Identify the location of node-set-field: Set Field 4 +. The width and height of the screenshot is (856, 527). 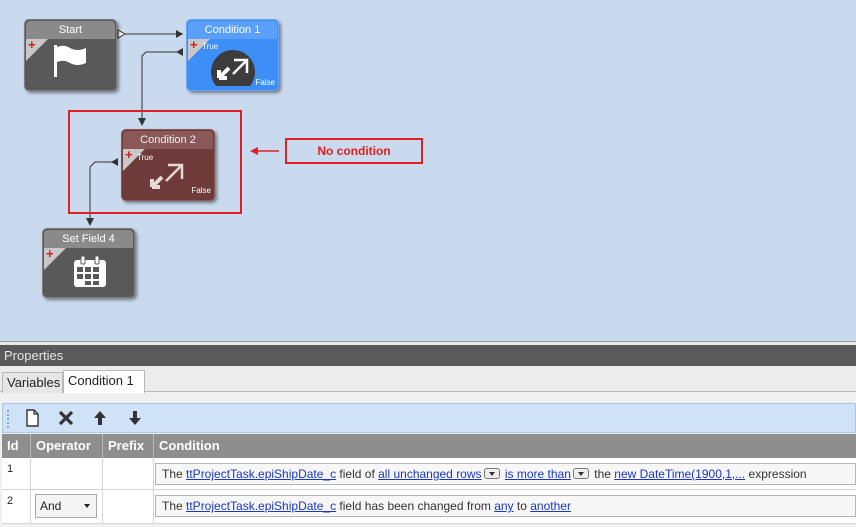
(88, 263).